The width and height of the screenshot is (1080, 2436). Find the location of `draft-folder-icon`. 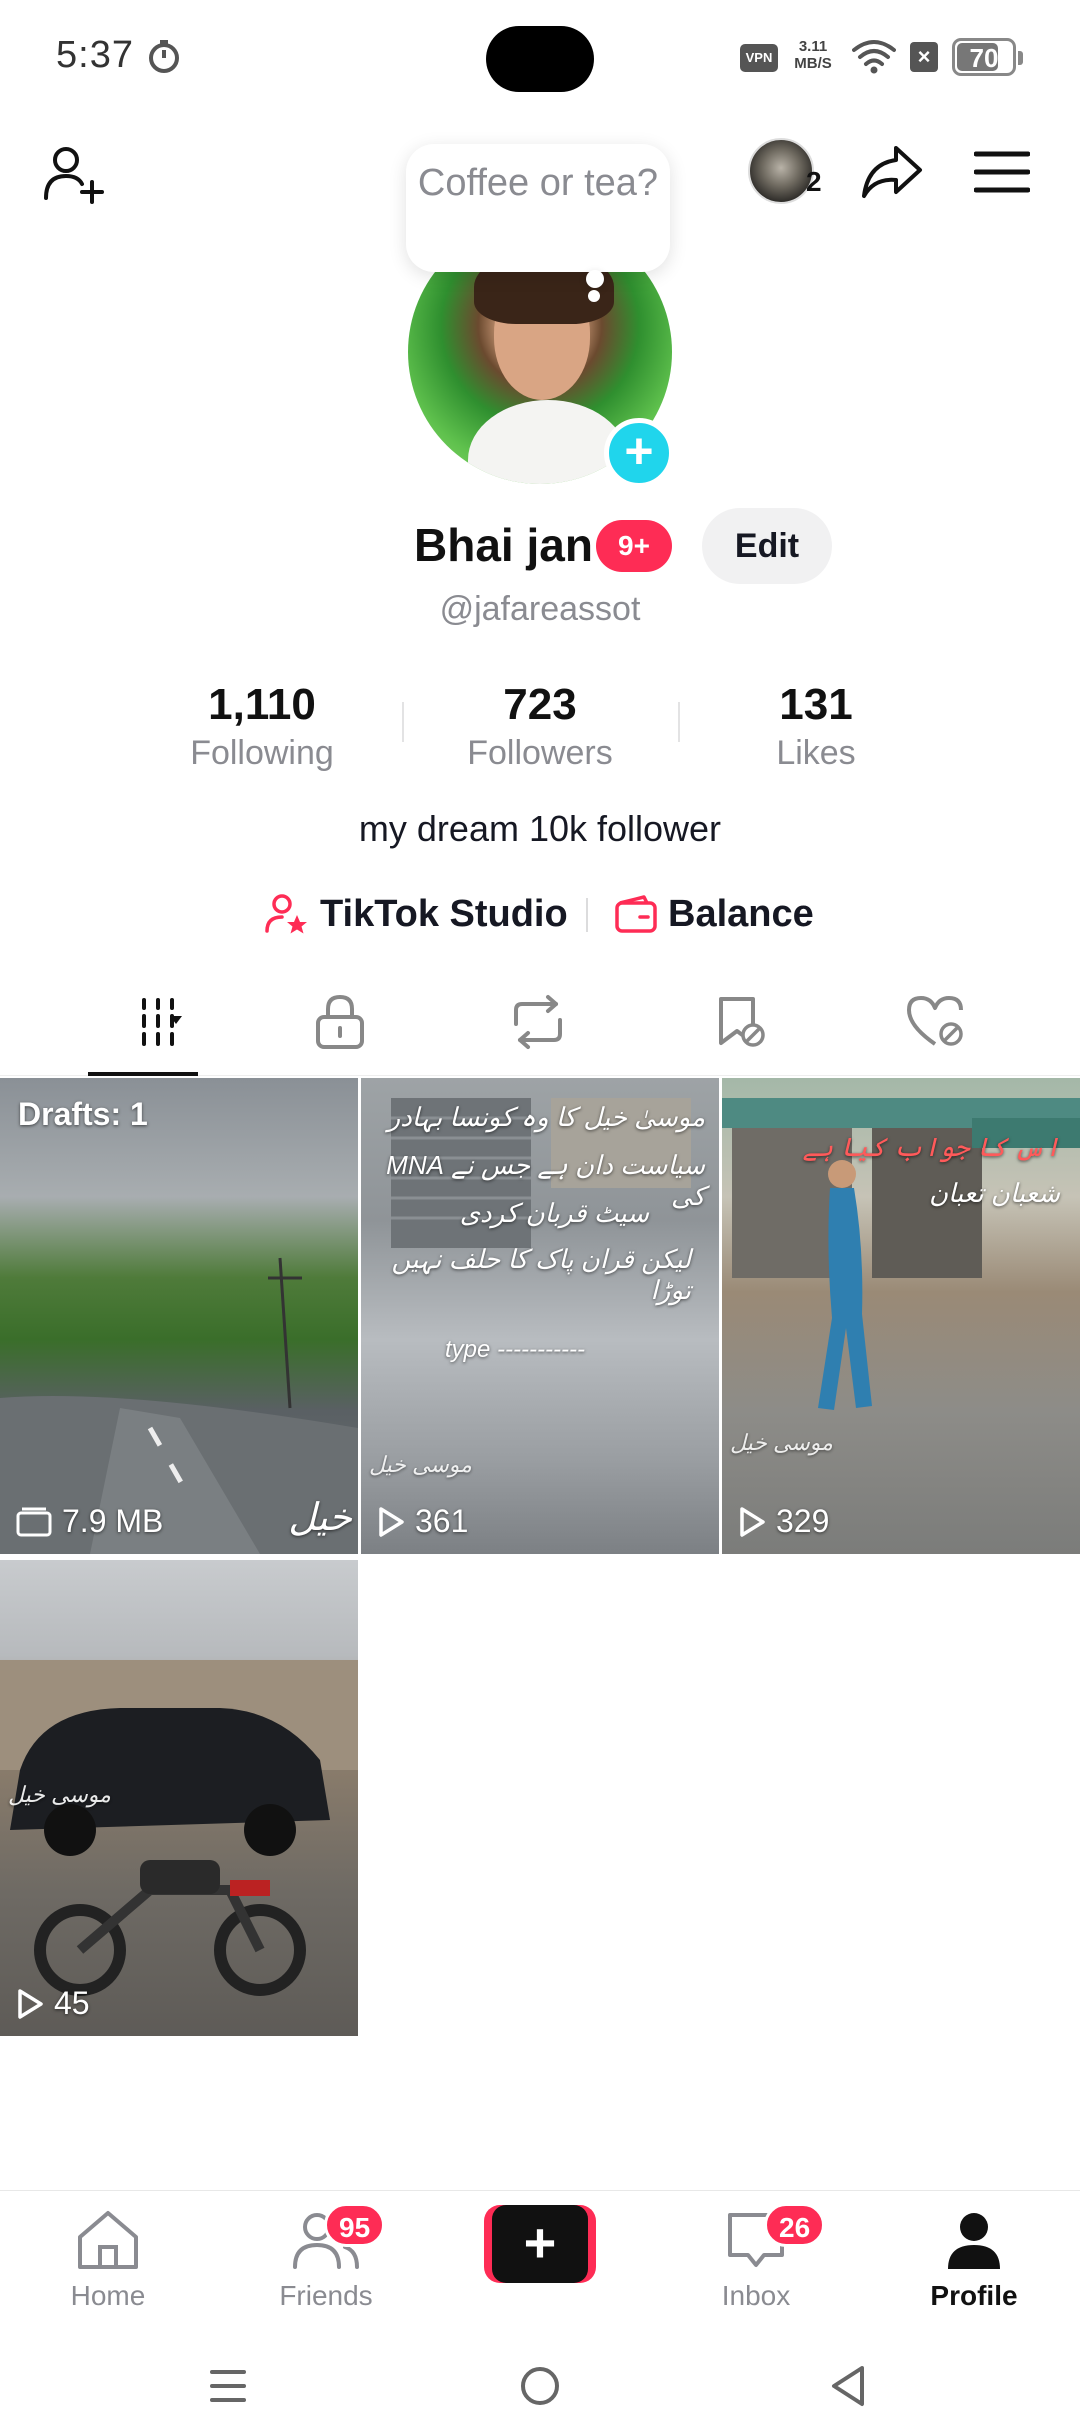

draft-folder-icon is located at coordinates (34, 1521).